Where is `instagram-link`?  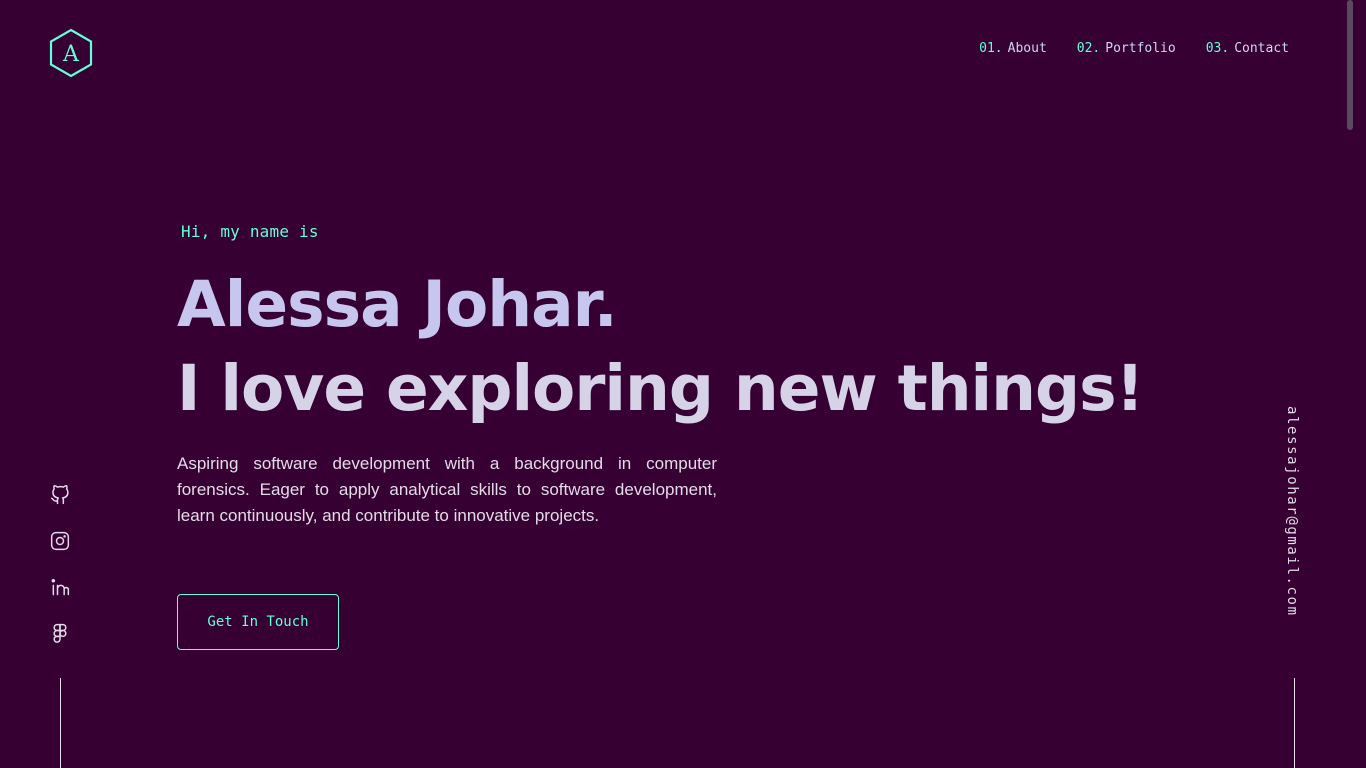
instagram-link is located at coordinates (60, 541).